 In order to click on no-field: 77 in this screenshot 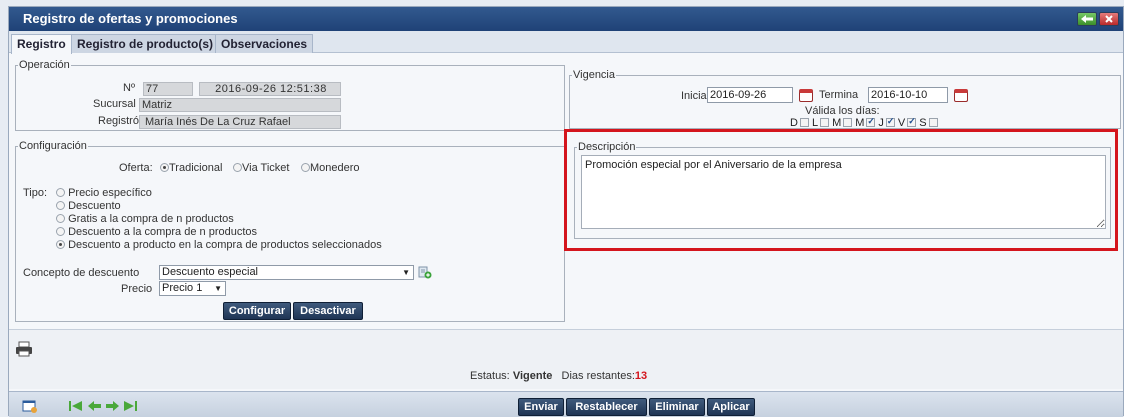, I will do `click(168, 89)`.